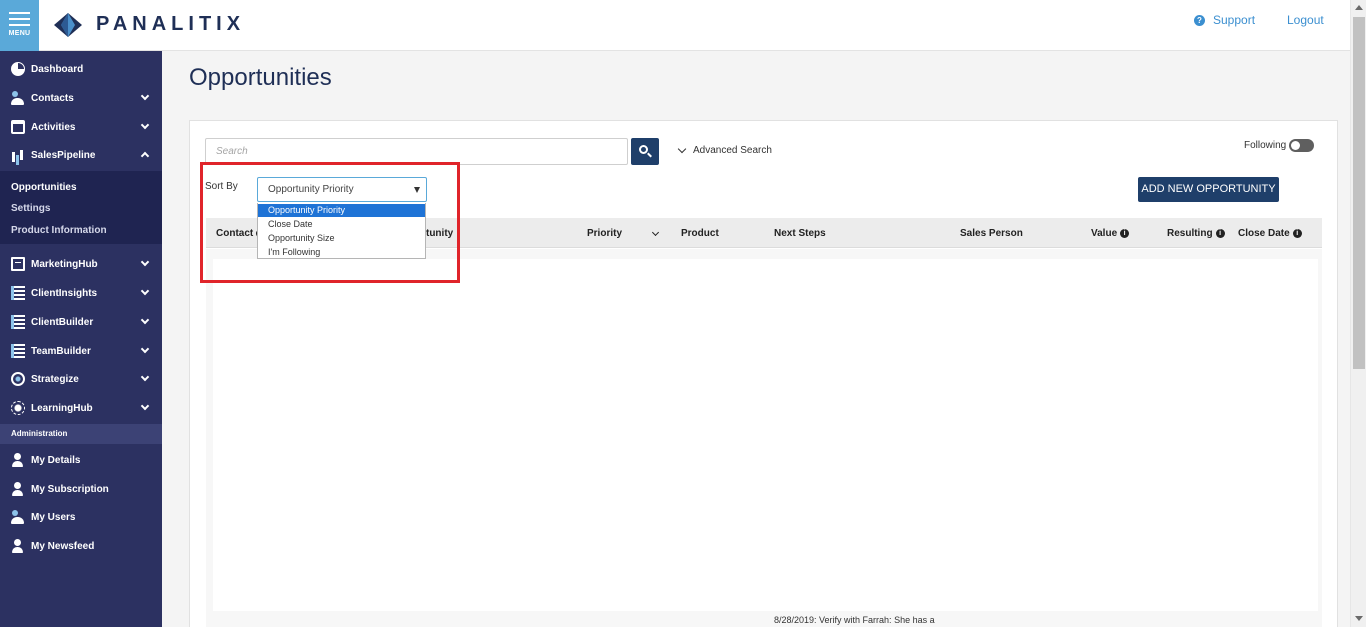 This screenshot has width=1366, height=627. I want to click on table-row: 8/28/2019: Verify with Farrah: She has a, so click(764, 619).